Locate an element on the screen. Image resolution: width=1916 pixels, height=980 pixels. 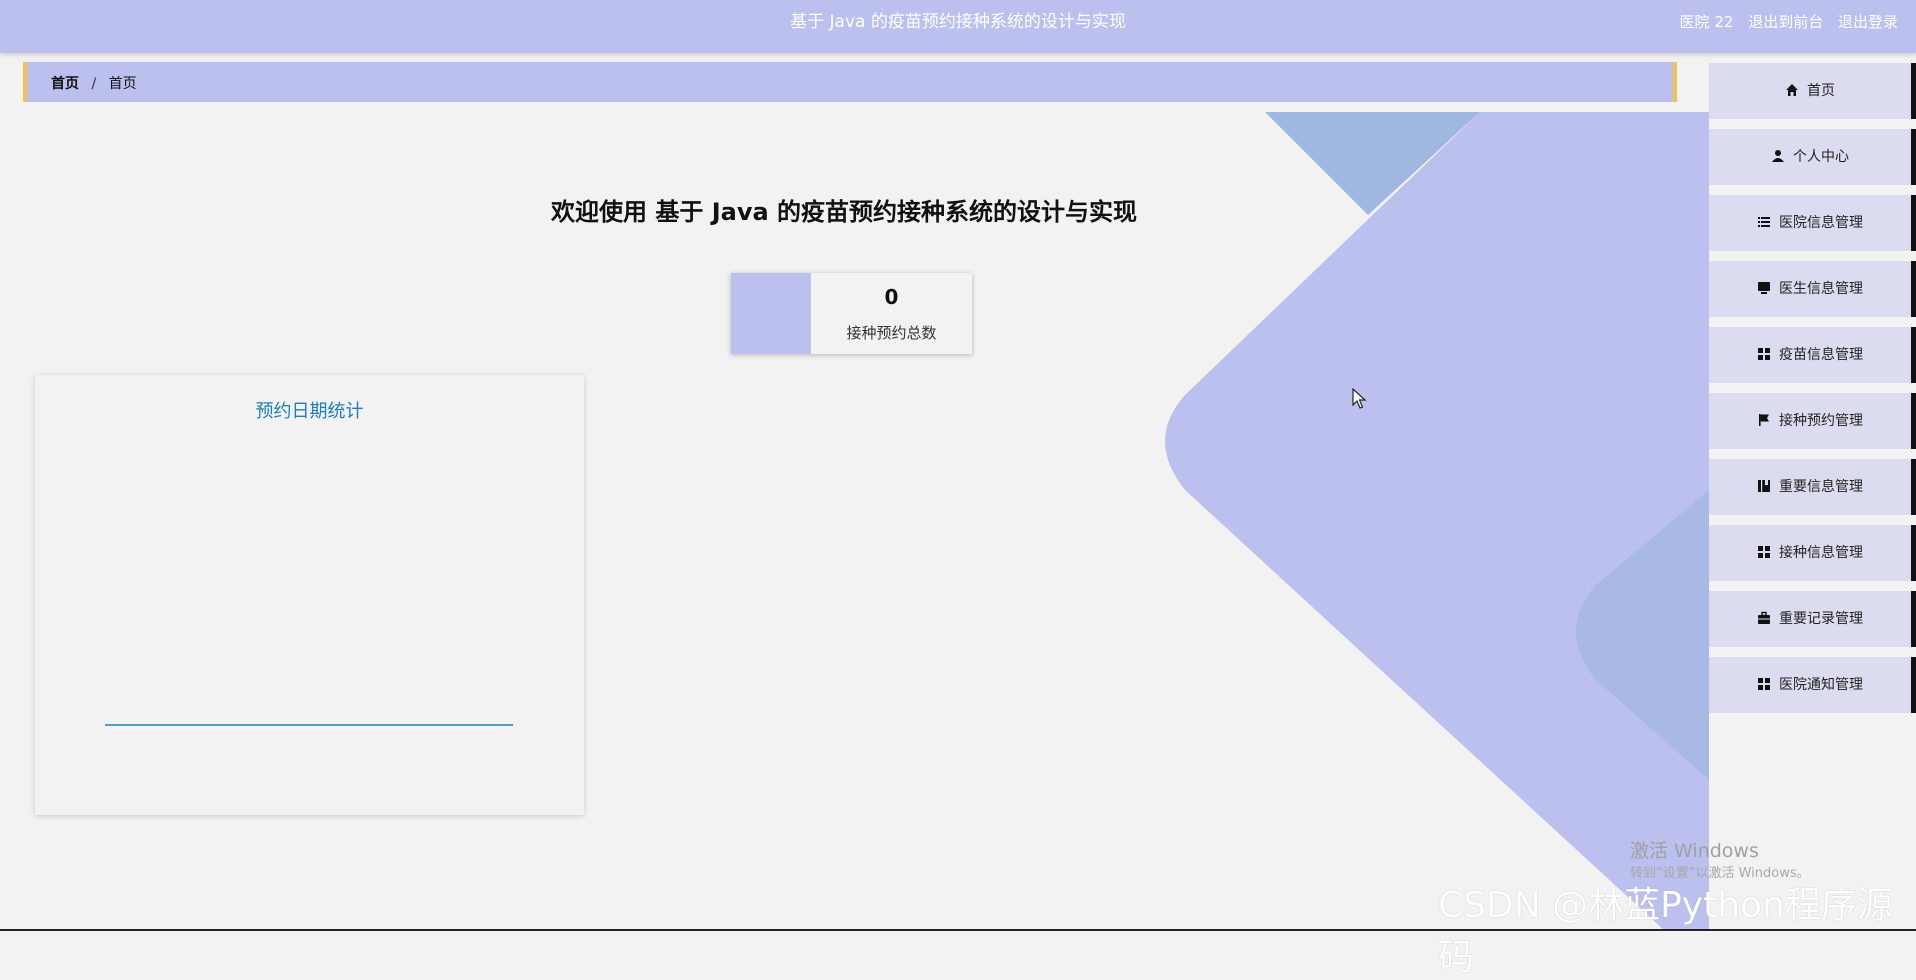
home-icon is located at coordinates (1792, 90).